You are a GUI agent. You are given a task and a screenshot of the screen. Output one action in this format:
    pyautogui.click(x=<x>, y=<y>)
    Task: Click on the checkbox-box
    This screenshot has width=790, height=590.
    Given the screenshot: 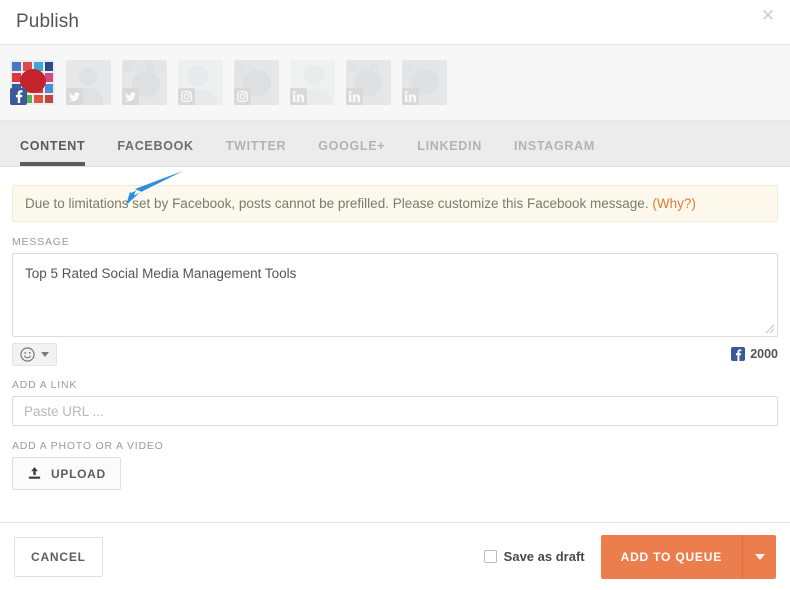 What is the action you would take?
    pyautogui.click(x=490, y=556)
    